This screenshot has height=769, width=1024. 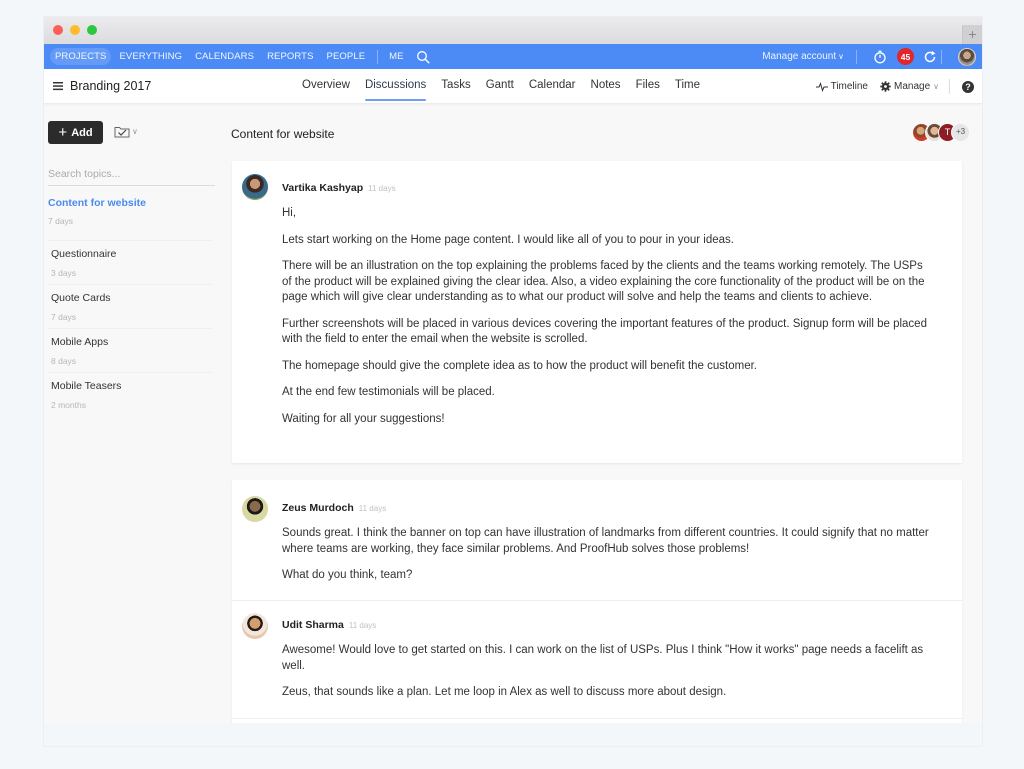 I want to click on topic-name: Quote Cards, so click(x=81, y=298).